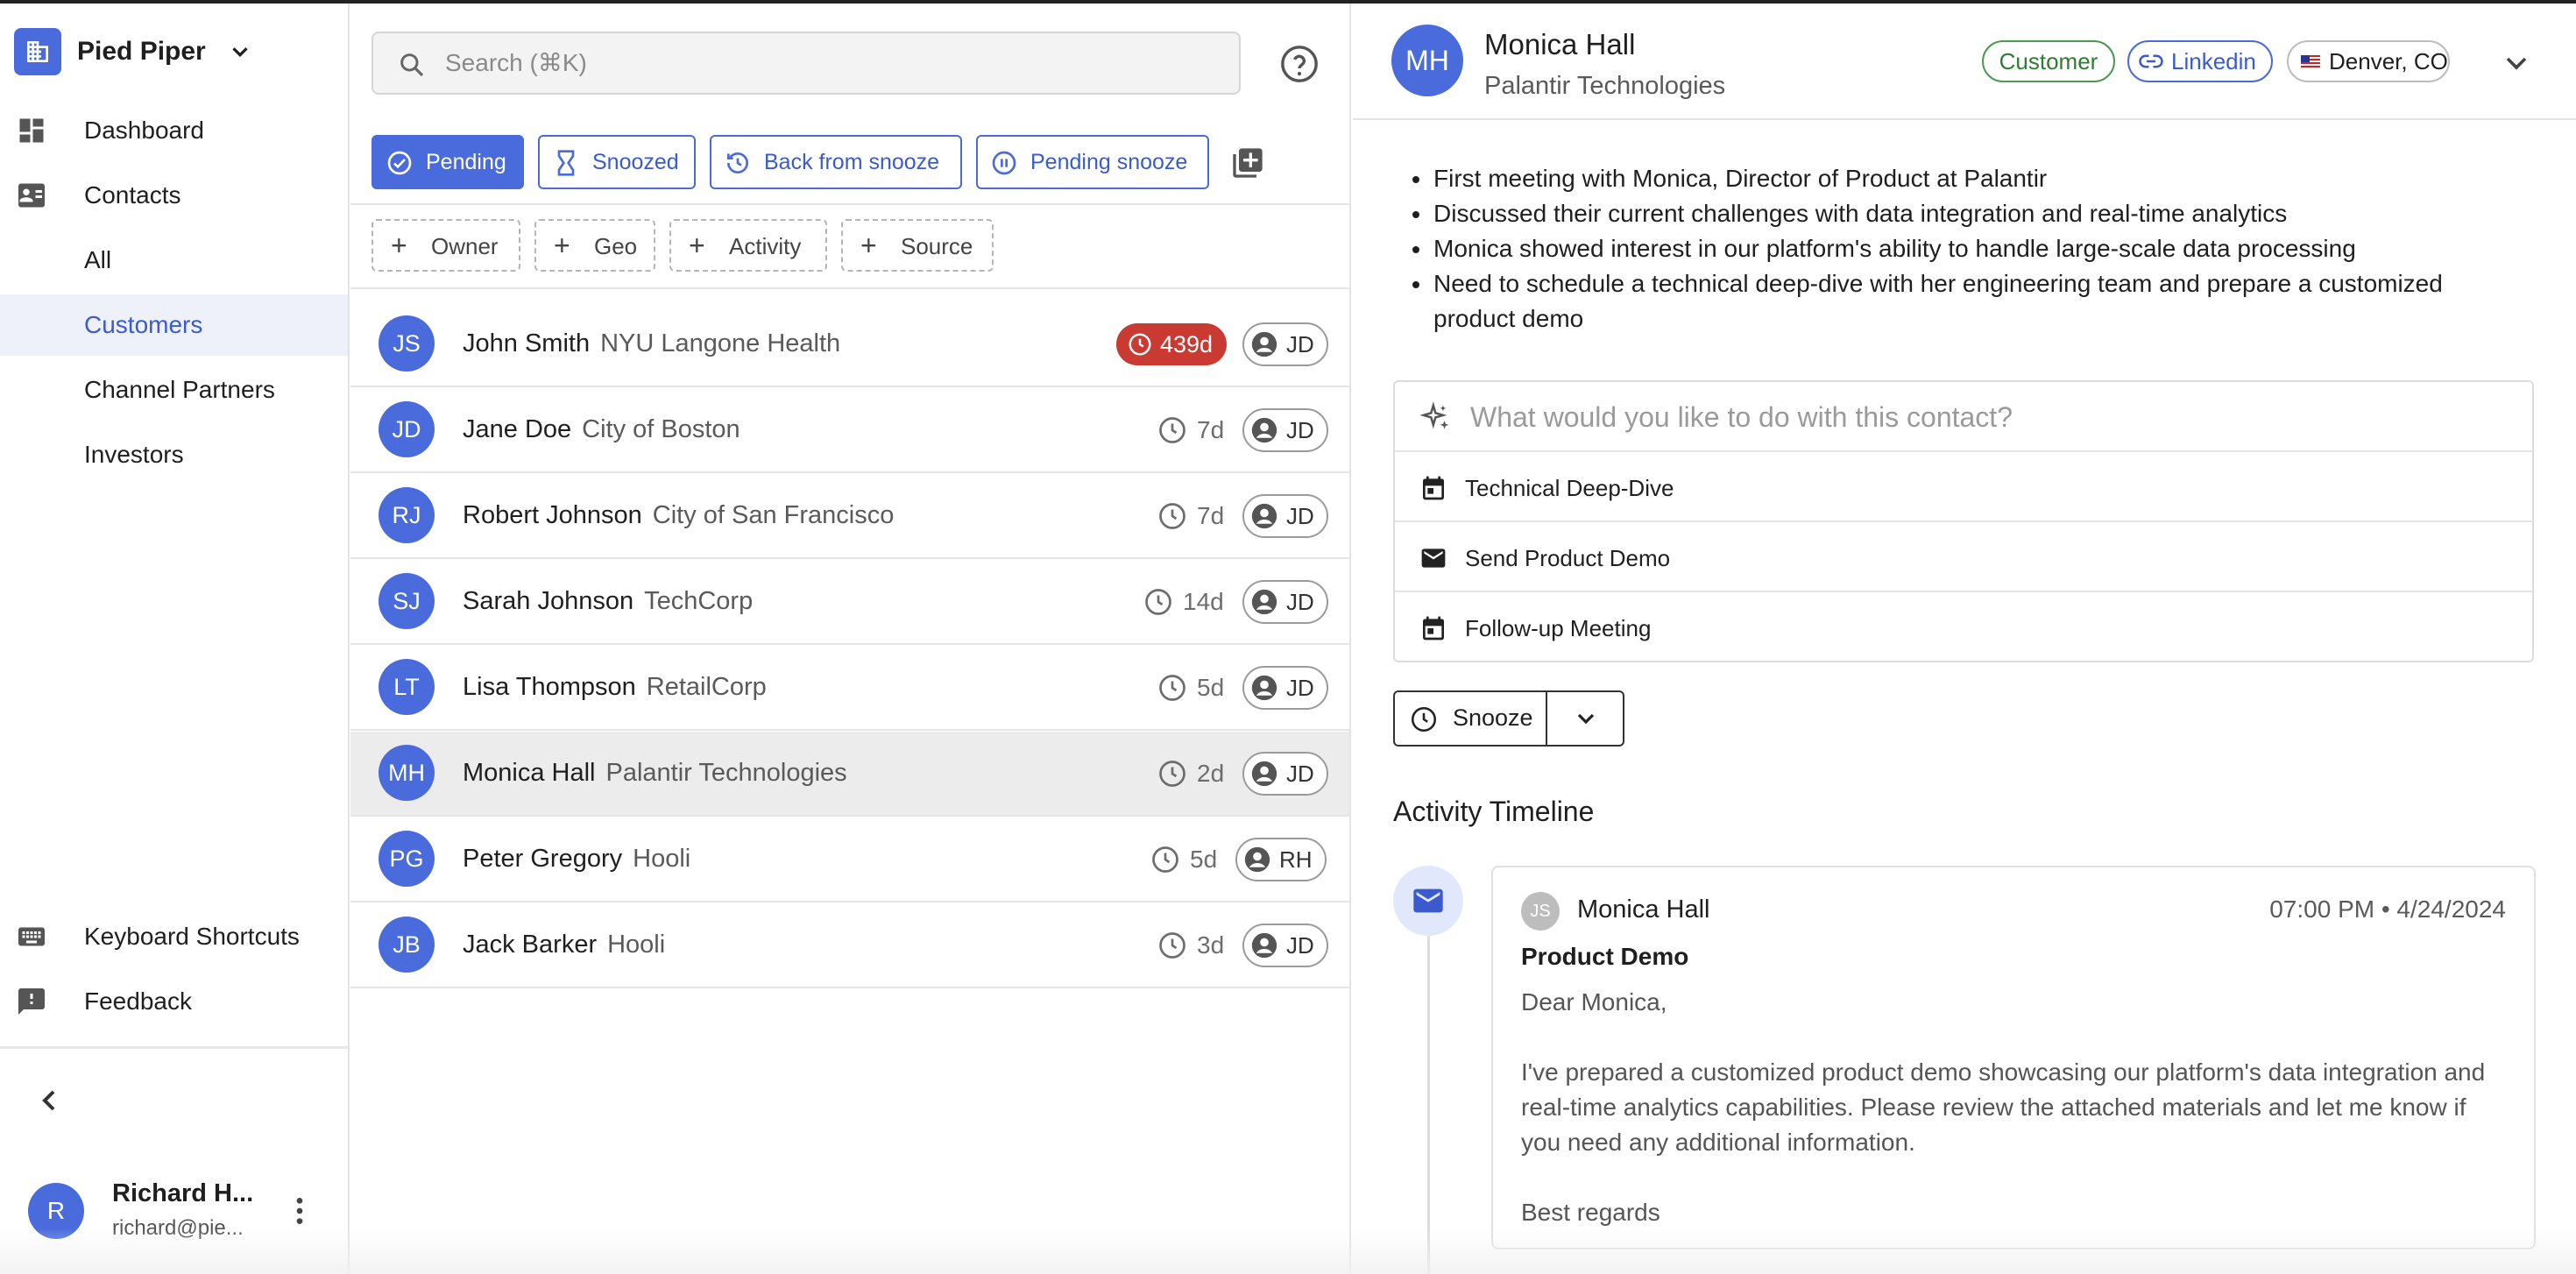 The height and width of the screenshot is (1274, 2576). What do you see at coordinates (1605, 86) in the screenshot?
I see `contact-org: Palantir Technologies` at bounding box center [1605, 86].